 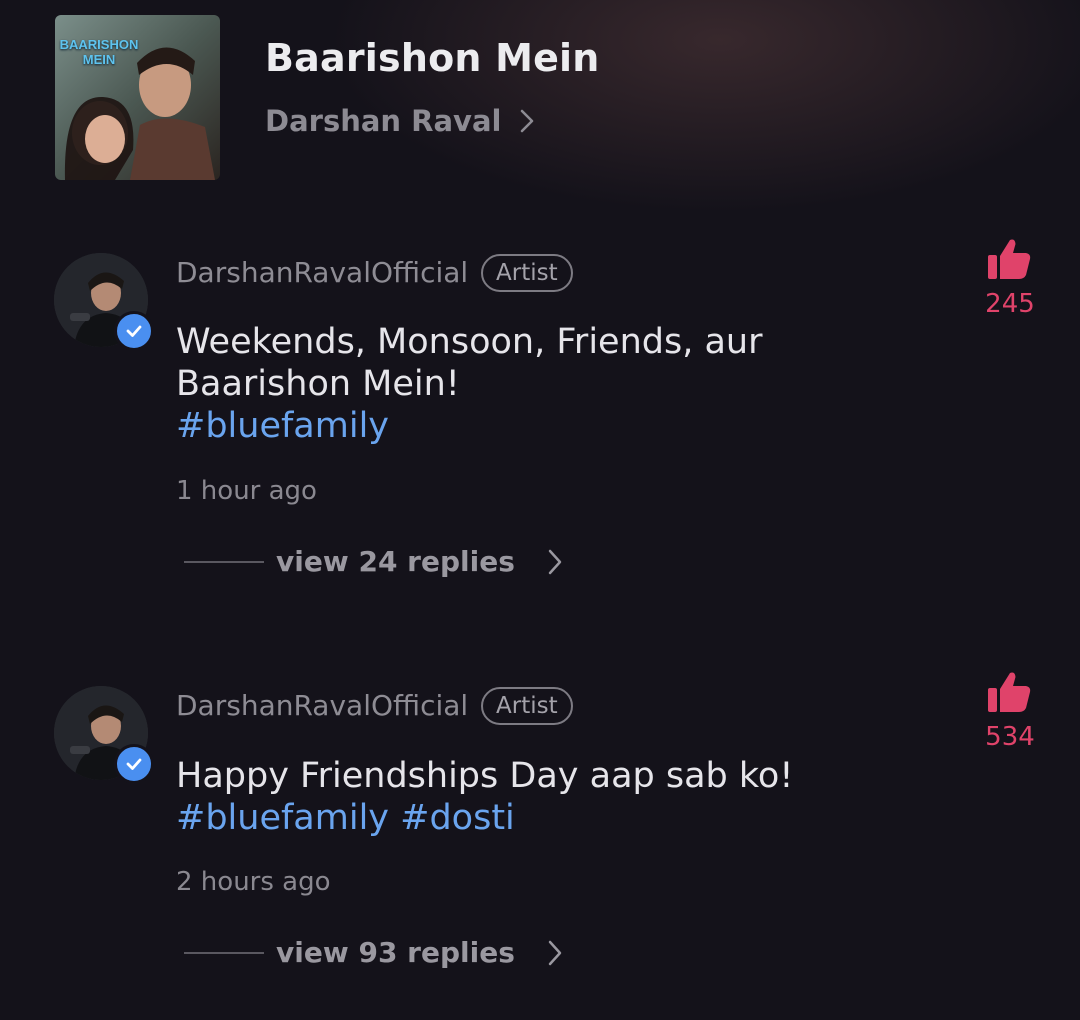 I want to click on view-replies-button: view 24 replies, so click(x=373, y=561).